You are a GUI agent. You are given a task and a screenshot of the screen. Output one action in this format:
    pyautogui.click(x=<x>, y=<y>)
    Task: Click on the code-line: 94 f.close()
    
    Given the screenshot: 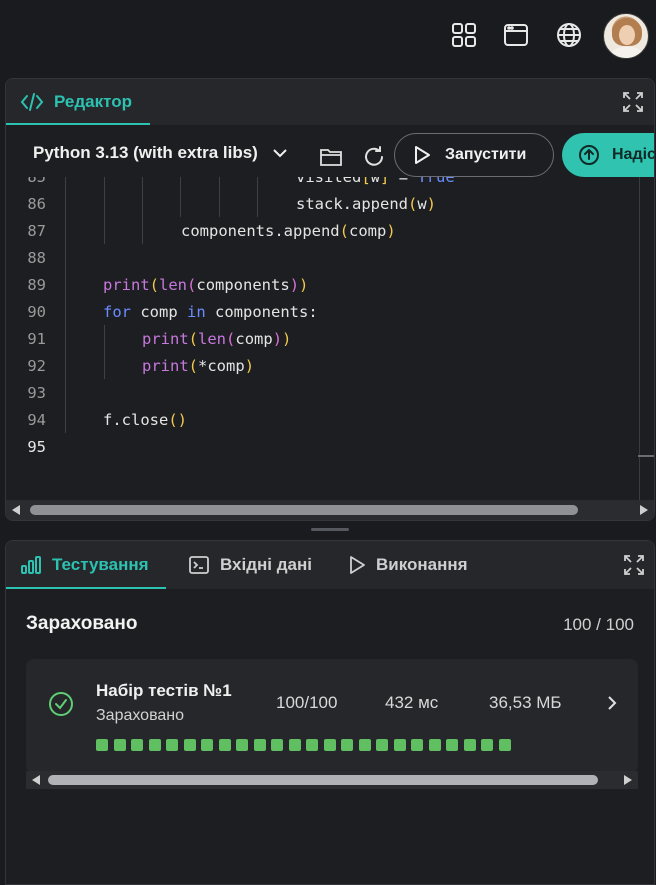 What is the action you would take?
    pyautogui.click(x=320, y=419)
    